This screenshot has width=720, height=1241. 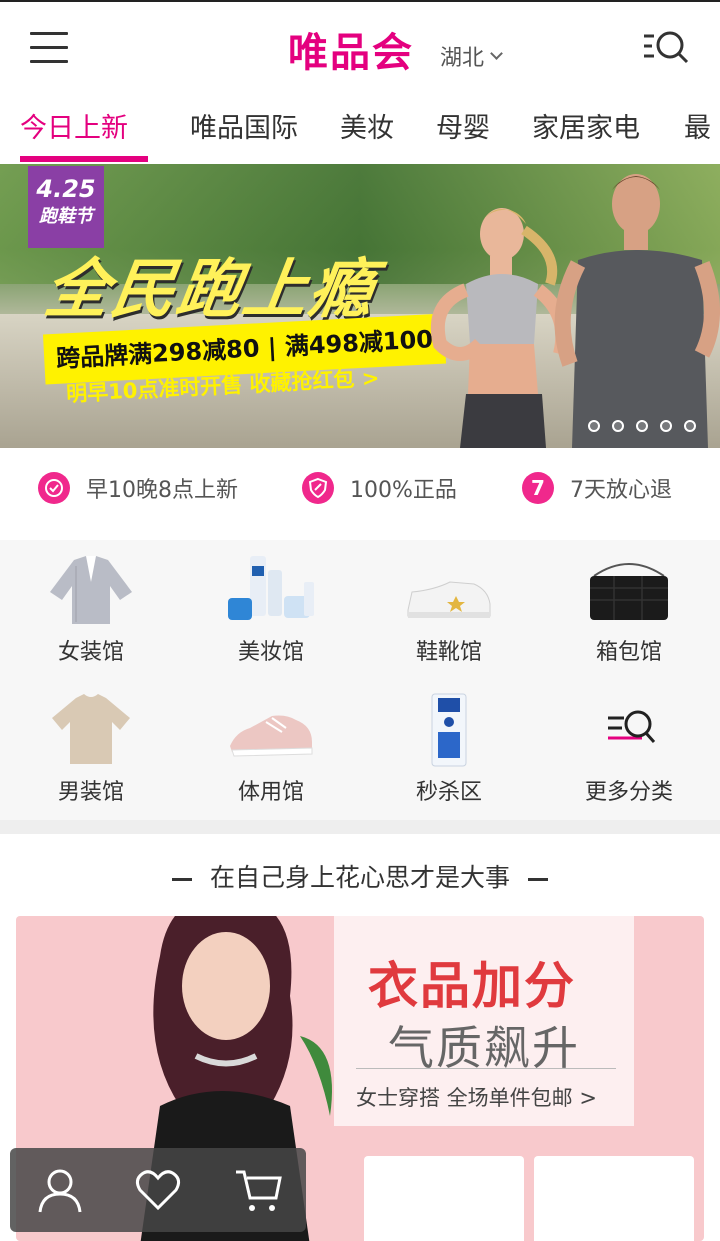 What do you see at coordinates (90, 652) in the screenshot?
I see `category-label: 女装馆` at bounding box center [90, 652].